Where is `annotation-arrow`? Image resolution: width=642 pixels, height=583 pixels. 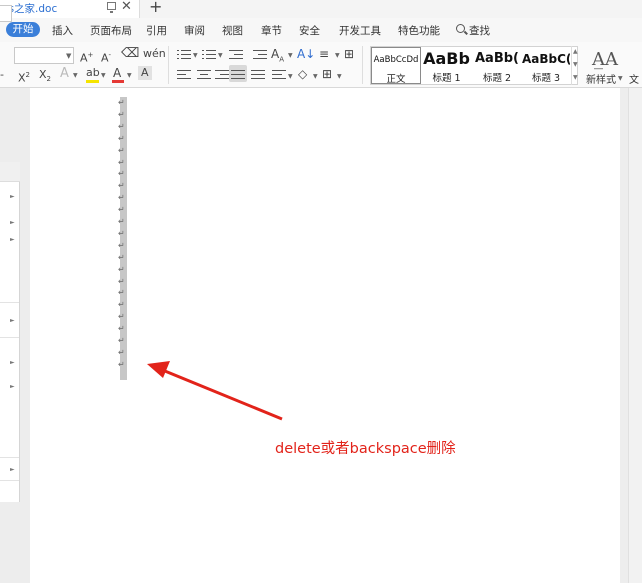
annotation-arrow is located at coordinates (215, 391).